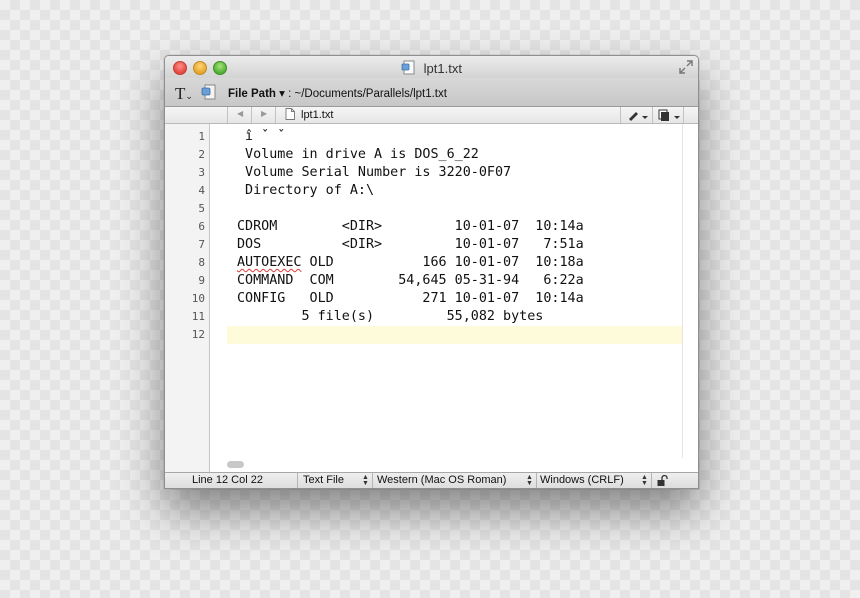 This screenshot has height=598, width=860. What do you see at coordinates (198, 334) in the screenshot?
I see `line-number: 12` at bounding box center [198, 334].